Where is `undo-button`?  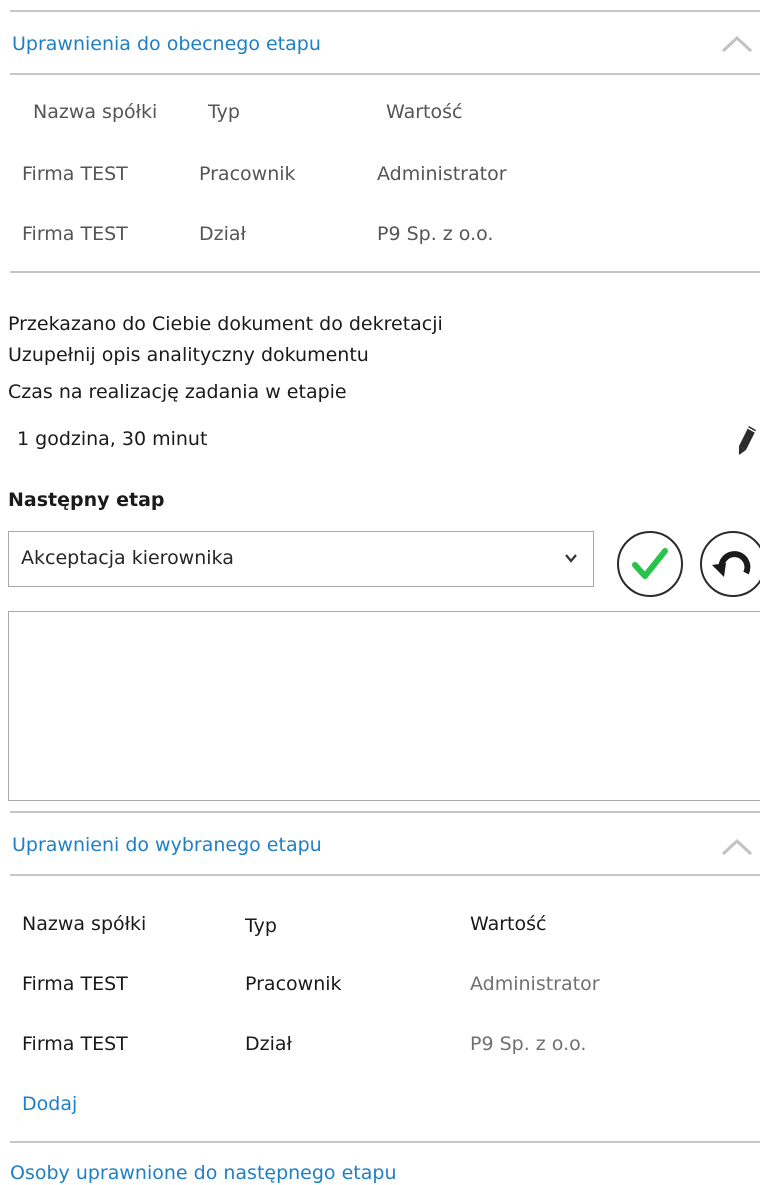 undo-button is located at coordinates (730, 564).